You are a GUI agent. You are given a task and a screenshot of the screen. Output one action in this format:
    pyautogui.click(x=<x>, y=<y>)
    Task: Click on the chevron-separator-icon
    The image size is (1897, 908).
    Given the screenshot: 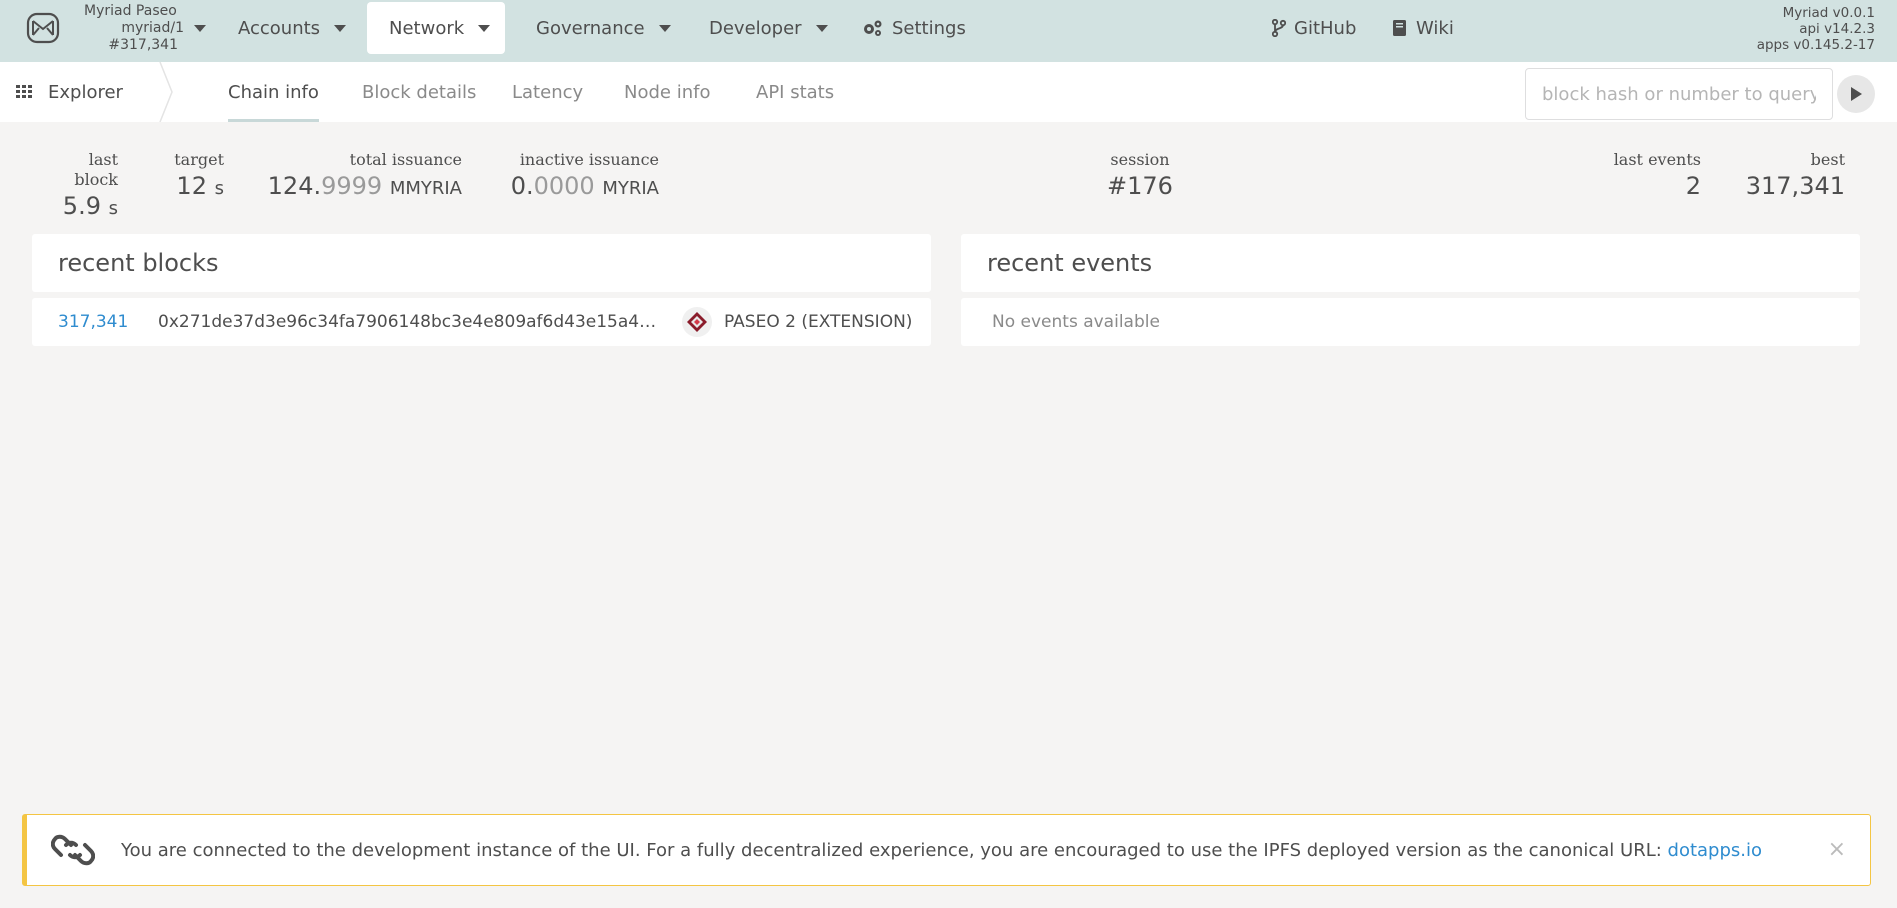 What is the action you would take?
    pyautogui.click(x=166, y=92)
    